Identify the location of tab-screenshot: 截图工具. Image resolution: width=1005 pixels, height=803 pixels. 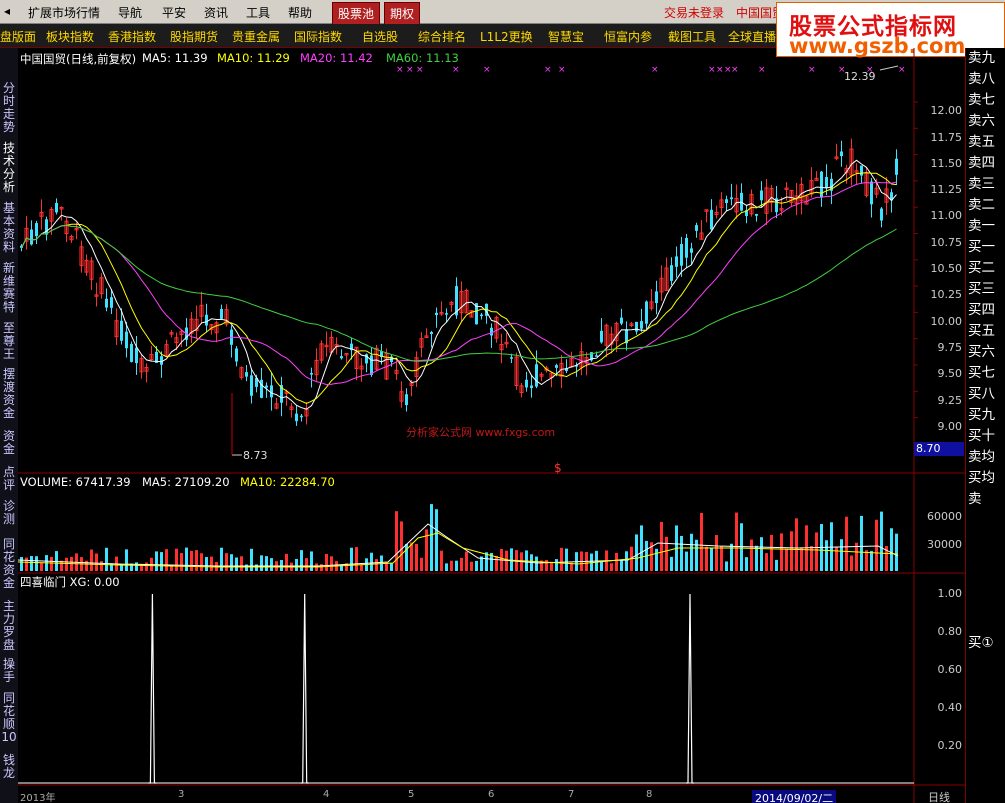
(692, 36).